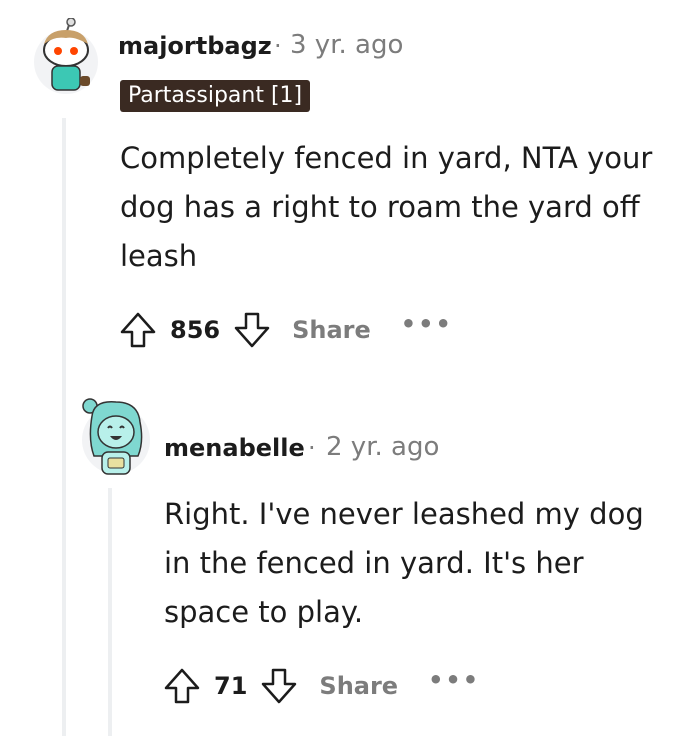 The width and height of the screenshot is (700, 736). I want to click on comment-actions: 856 Share •••, so click(285, 330).